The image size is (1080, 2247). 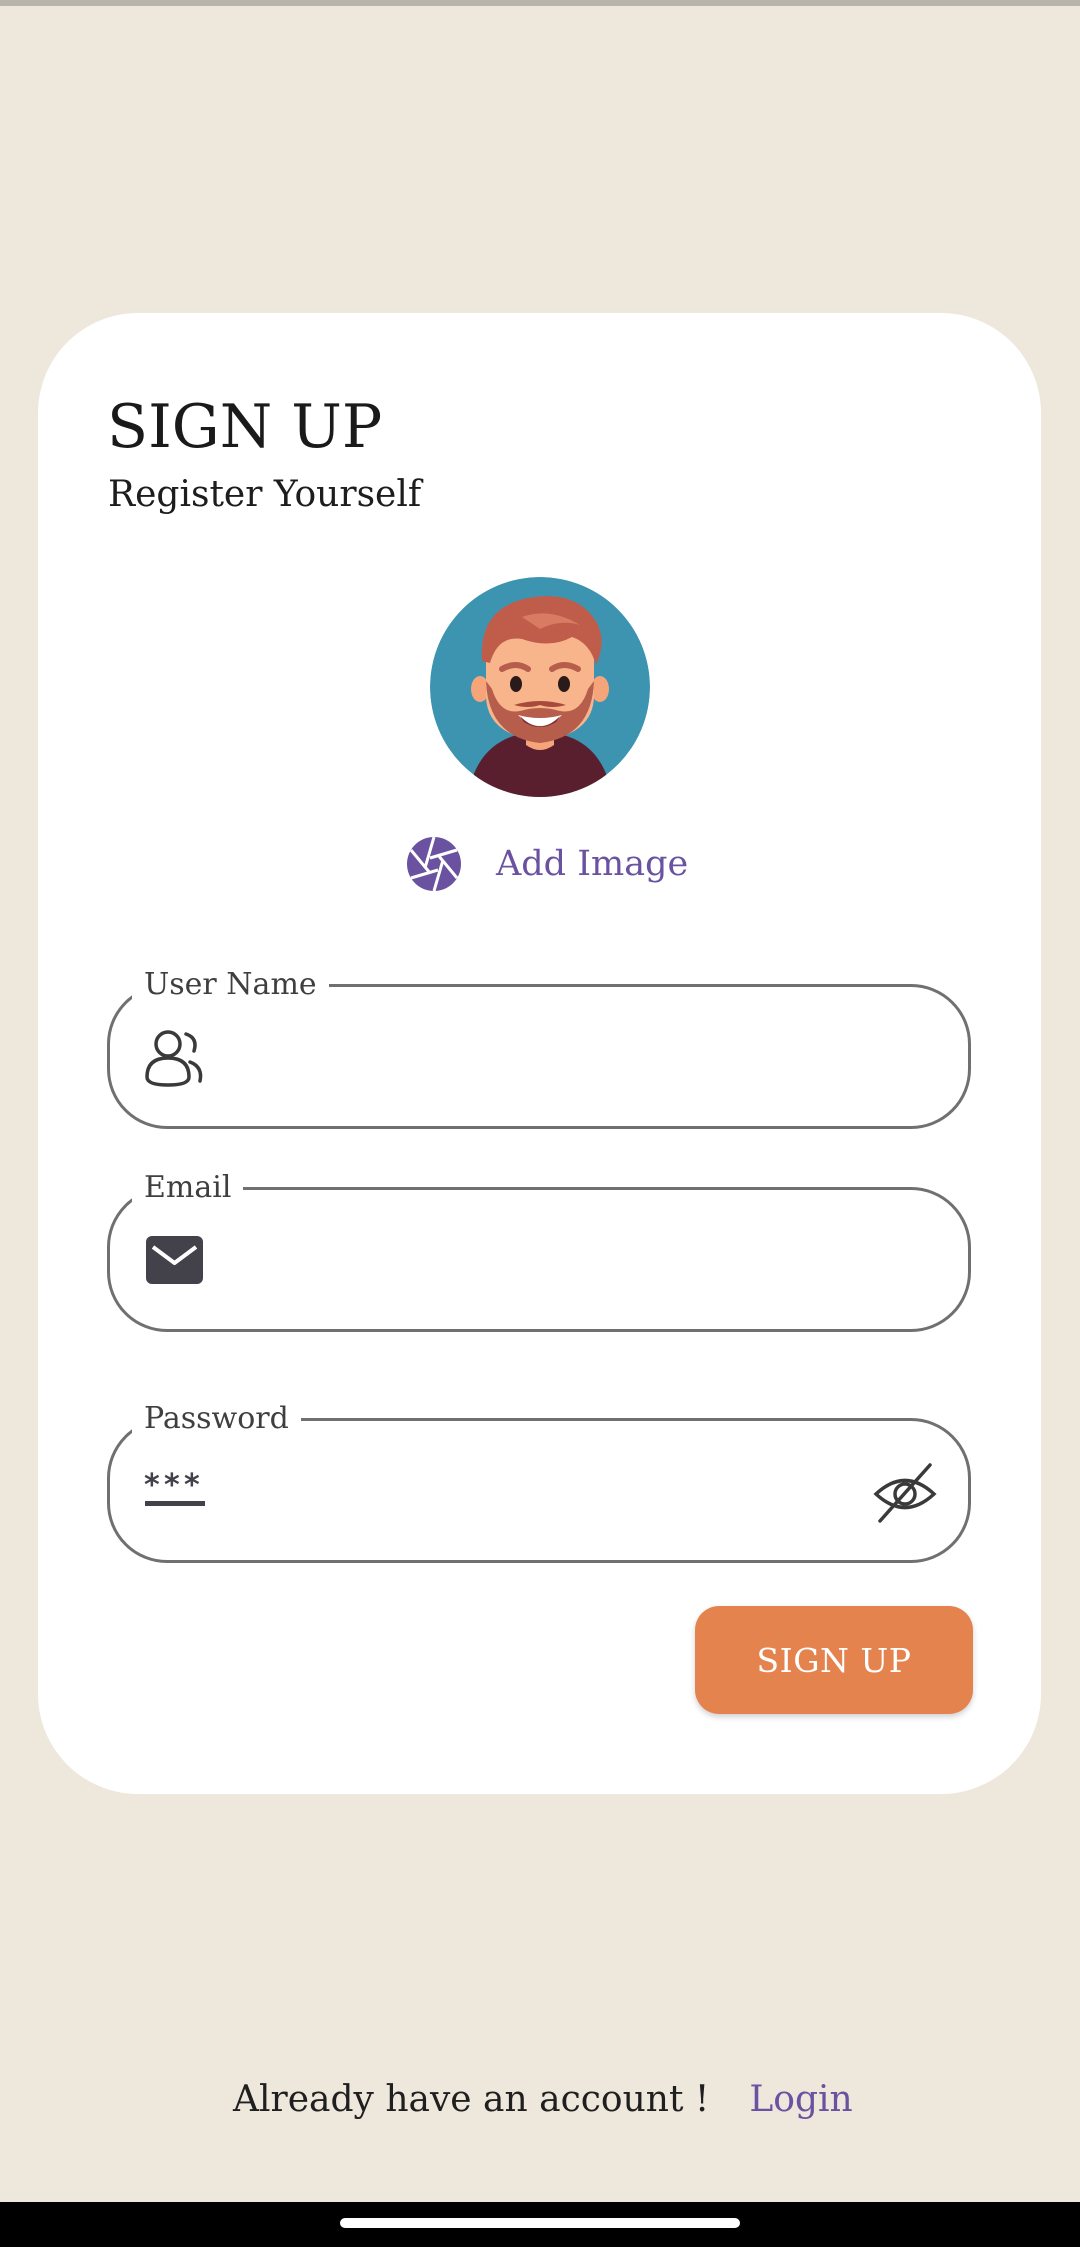 I want to click on camera-aperture-icon, so click(x=434, y=864).